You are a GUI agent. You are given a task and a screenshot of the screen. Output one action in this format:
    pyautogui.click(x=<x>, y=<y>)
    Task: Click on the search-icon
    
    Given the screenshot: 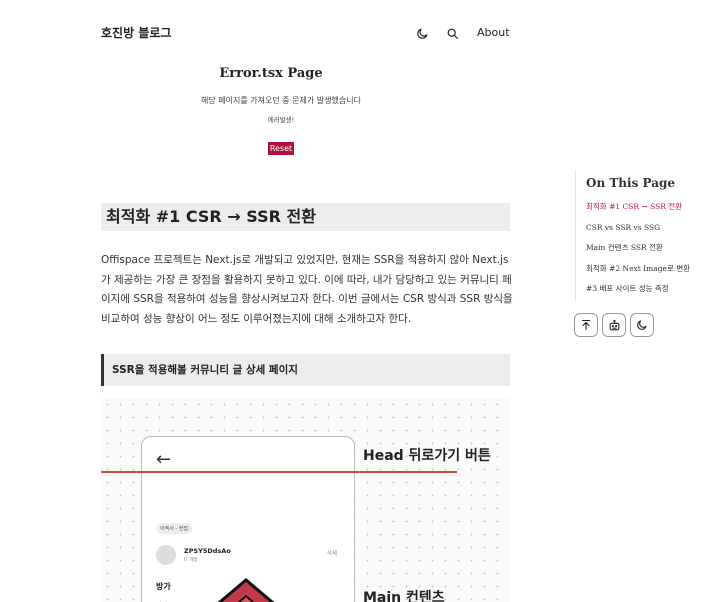 What is the action you would take?
    pyautogui.click(x=452, y=33)
    